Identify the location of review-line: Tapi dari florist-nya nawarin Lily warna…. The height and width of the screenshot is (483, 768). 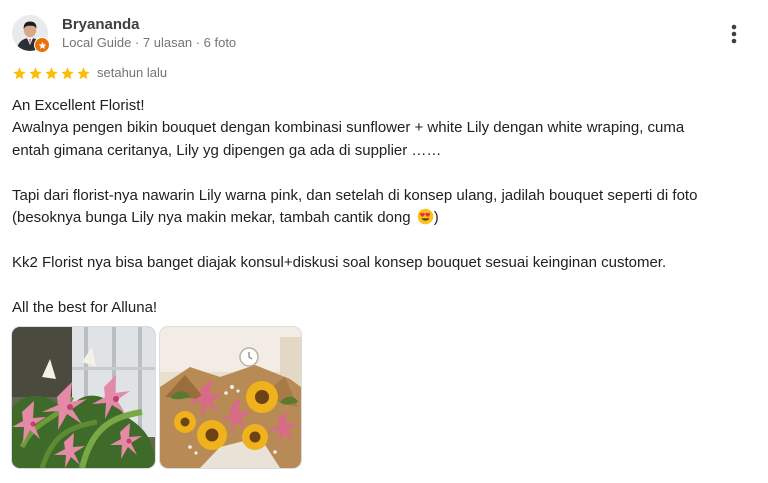
(355, 195).